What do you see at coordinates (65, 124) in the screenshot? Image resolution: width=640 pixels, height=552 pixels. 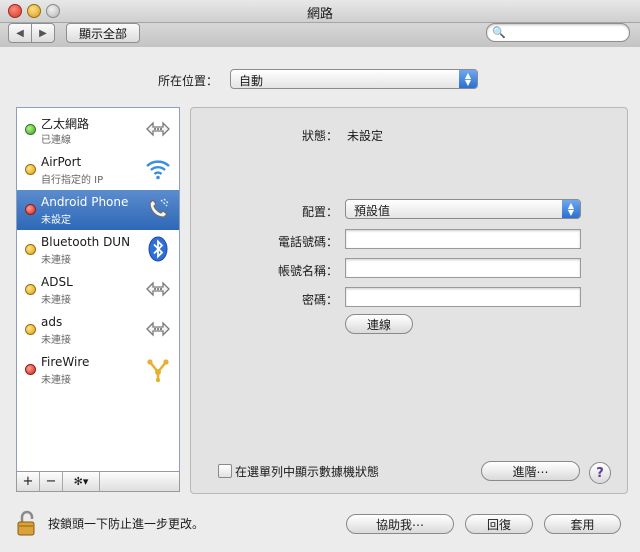 I see `service-name: 乙太網路` at bounding box center [65, 124].